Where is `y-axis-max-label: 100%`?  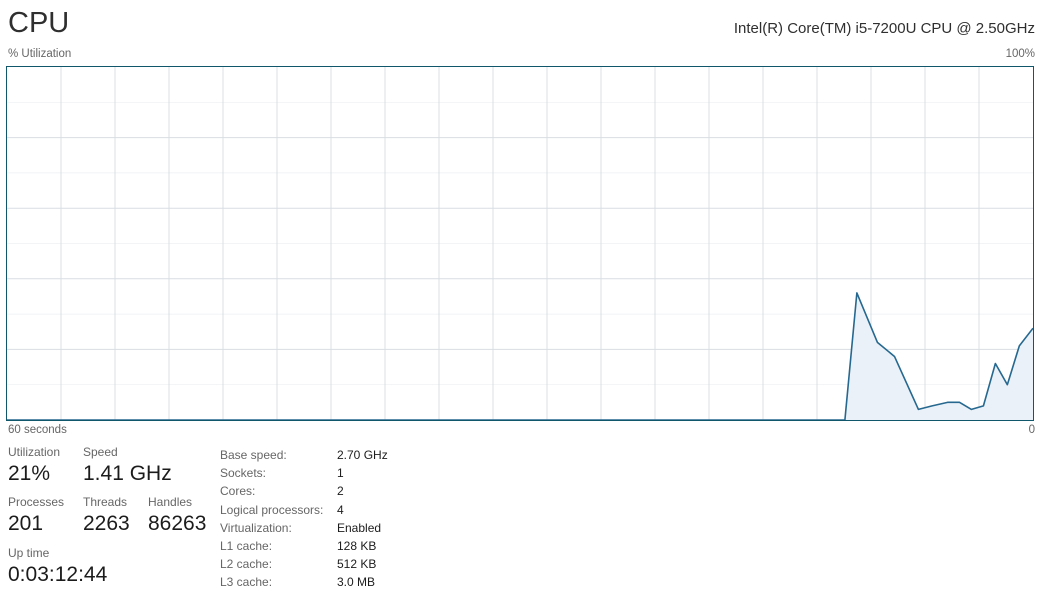
y-axis-max-label: 100% is located at coordinates (1020, 54).